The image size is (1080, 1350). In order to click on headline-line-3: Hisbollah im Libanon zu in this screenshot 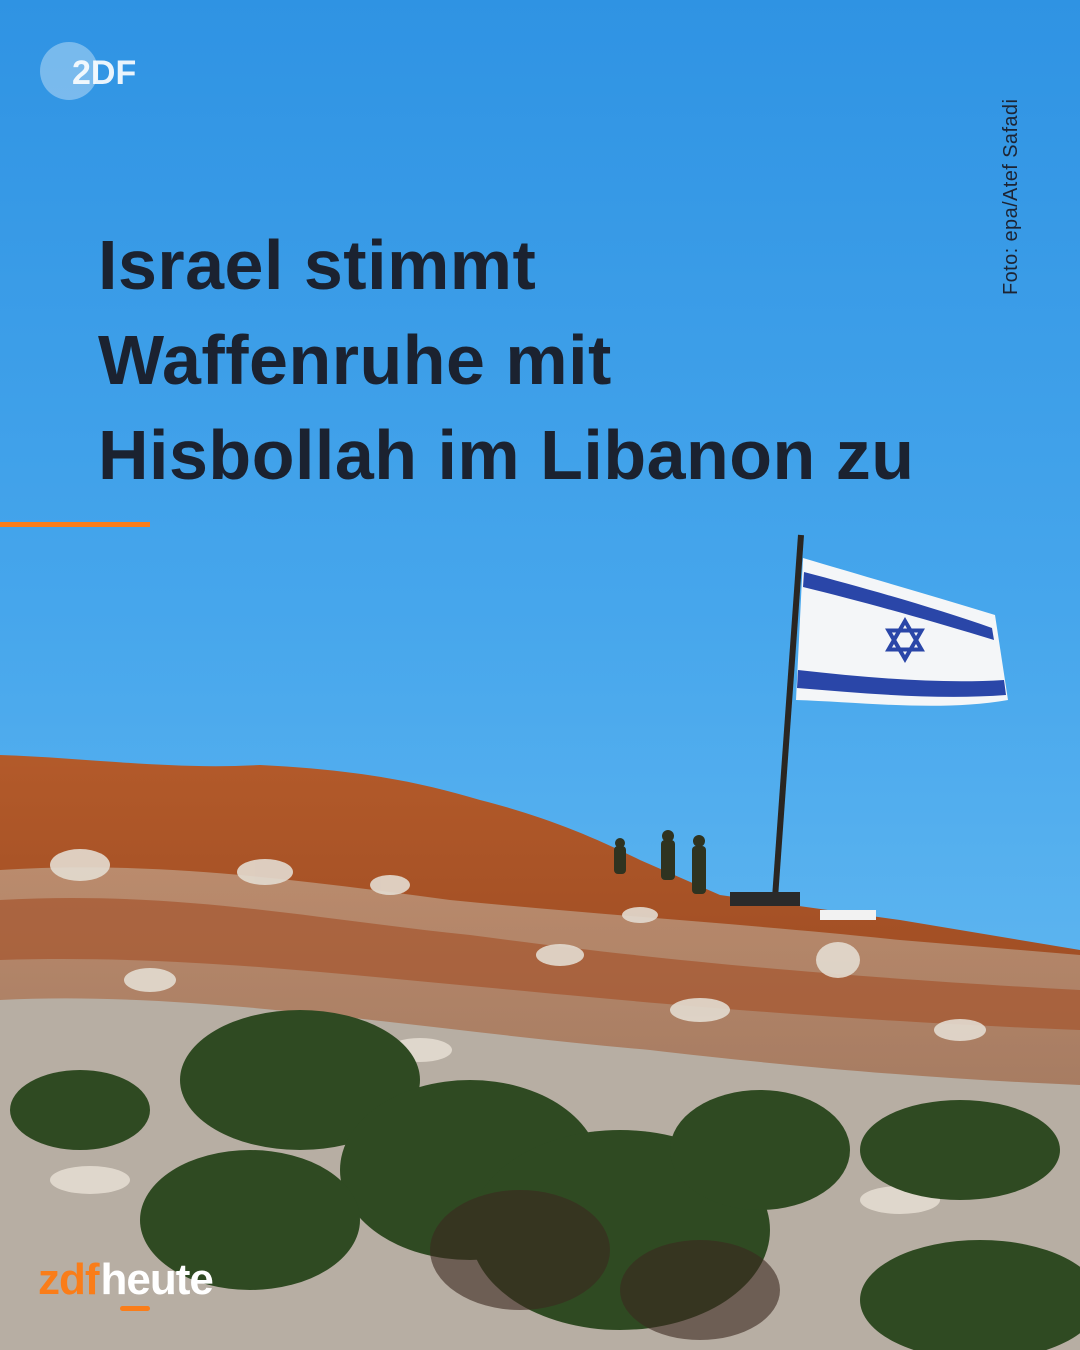, I will do `click(506, 455)`.